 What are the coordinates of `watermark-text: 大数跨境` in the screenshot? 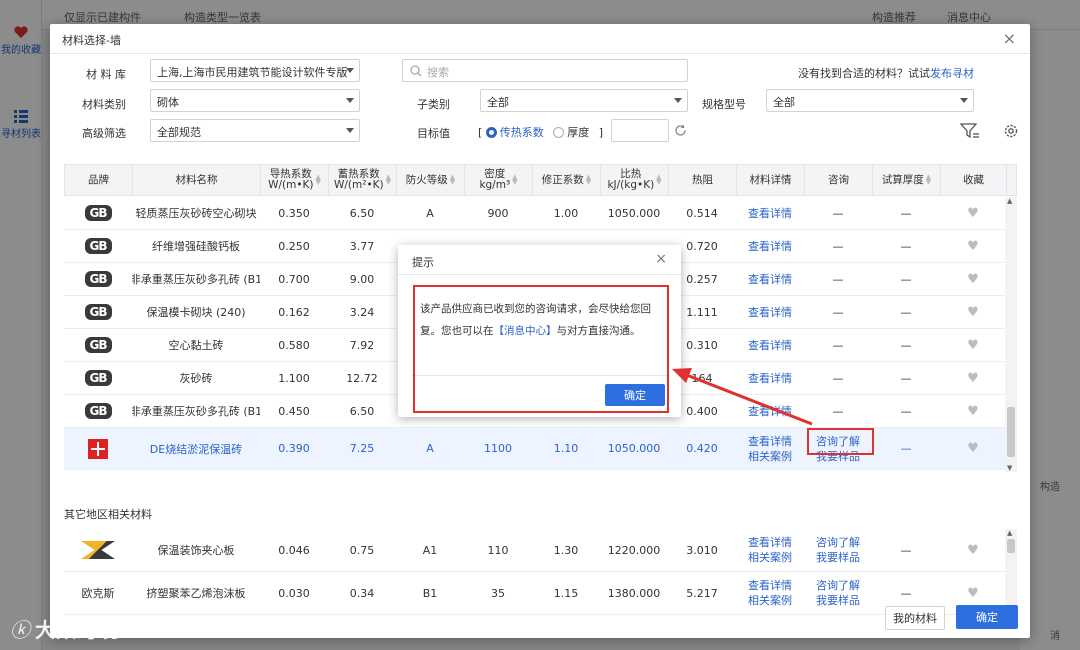 It's located at (77, 630).